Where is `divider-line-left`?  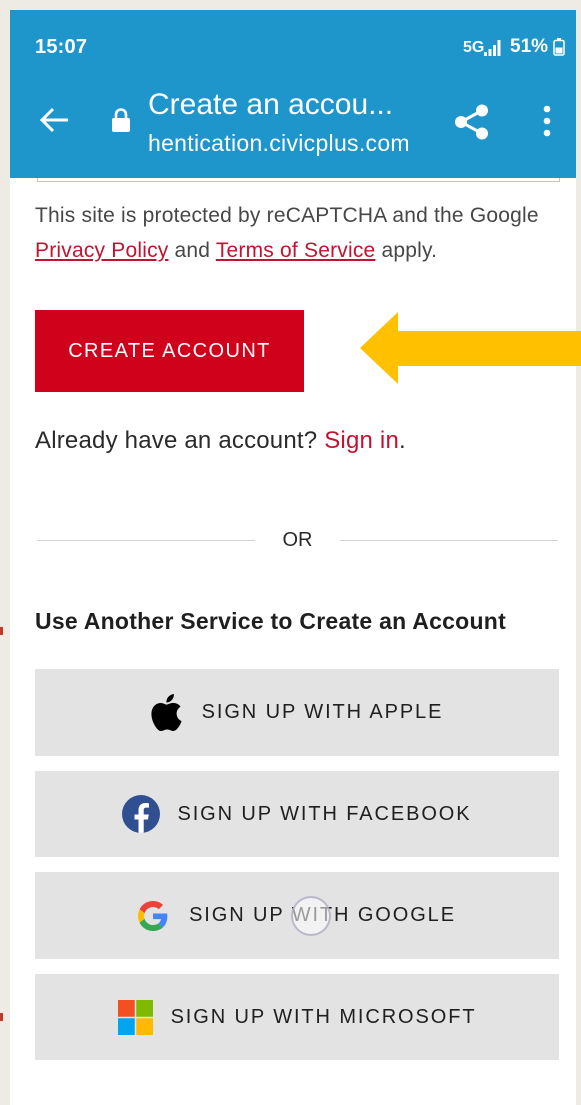
divider-line-left is located at coordinates (146, 540).